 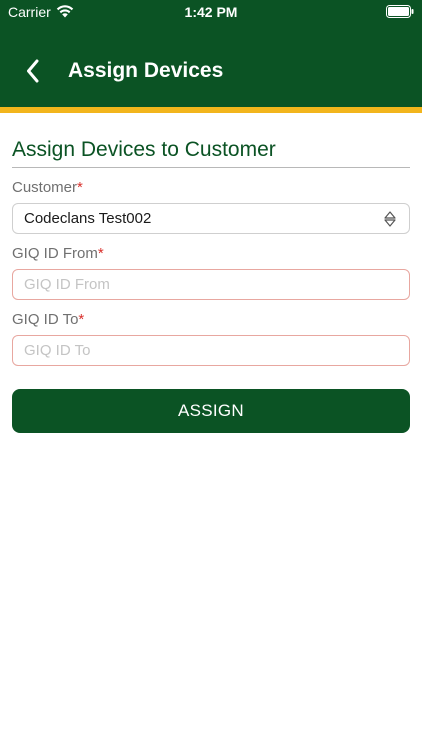 I want to click on customer-select: Codeclans Test002, so click(x=211, y=218).